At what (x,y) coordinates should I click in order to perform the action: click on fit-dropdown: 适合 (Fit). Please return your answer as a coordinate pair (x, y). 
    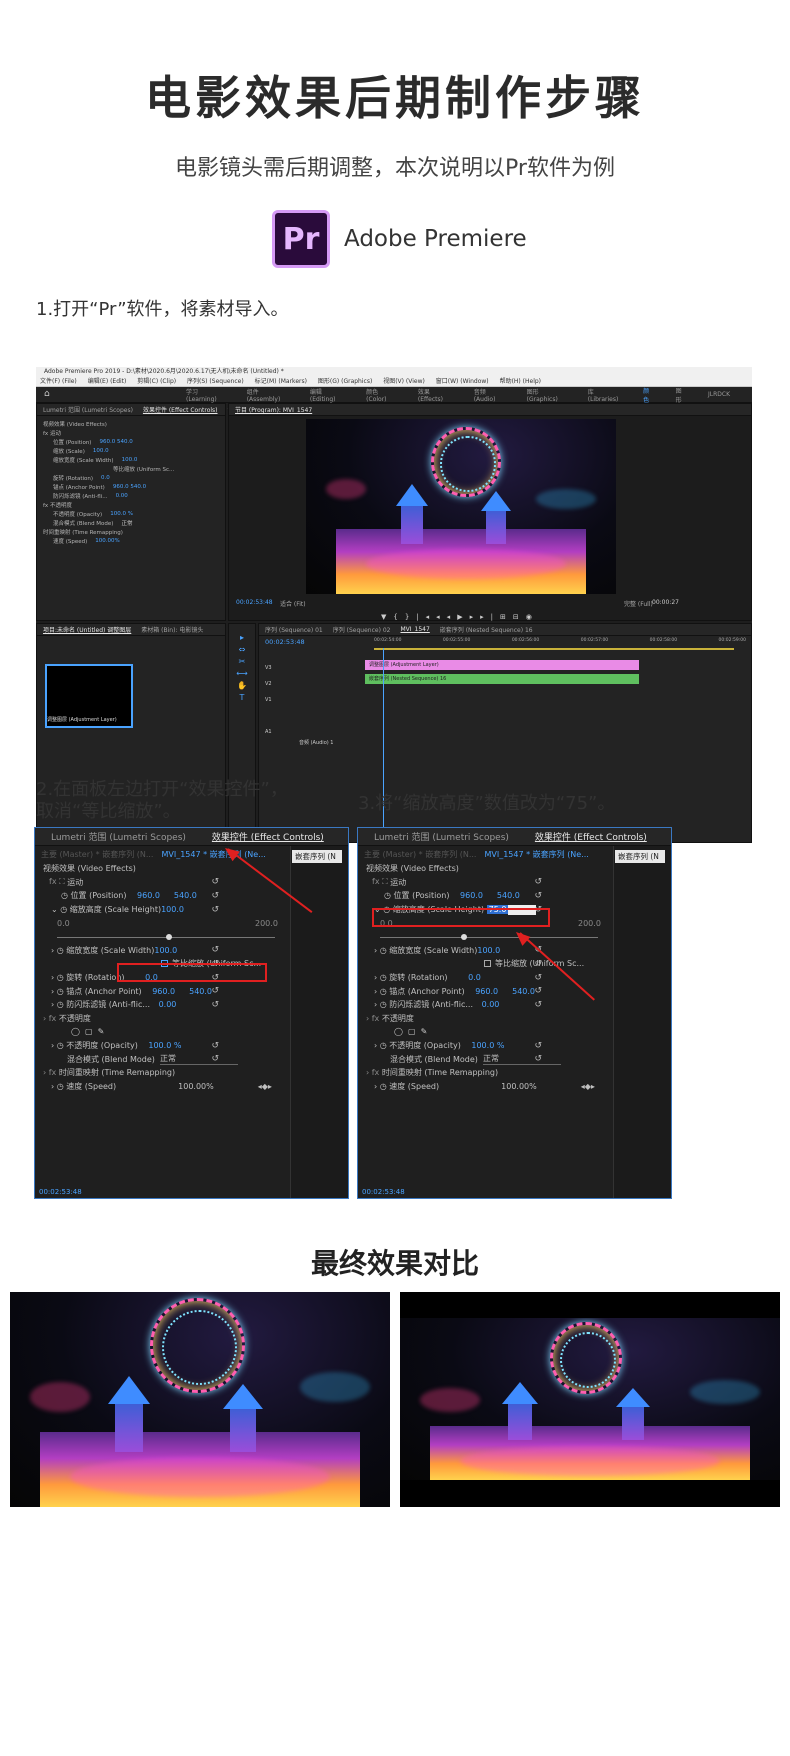
    Looking at the image, I should click on (293, 603).